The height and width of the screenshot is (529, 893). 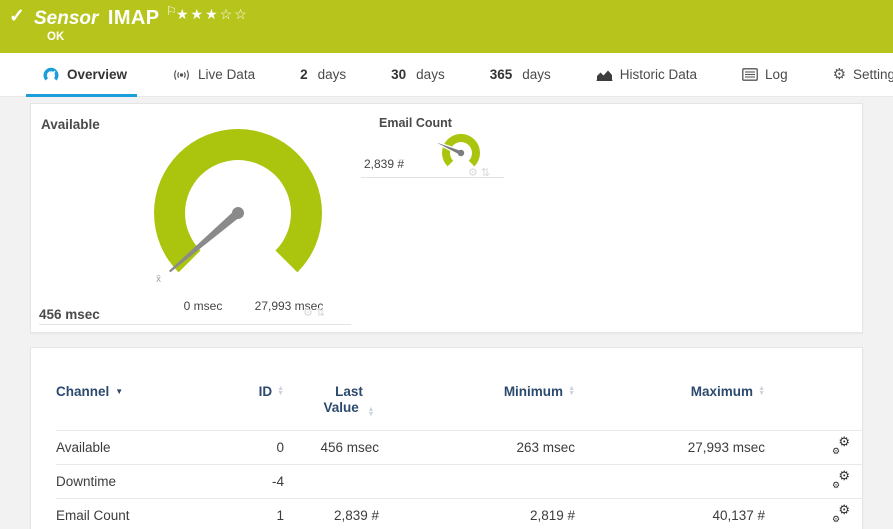 I want to click on tab-2-days: 2 days, so click(x=323, y=75).